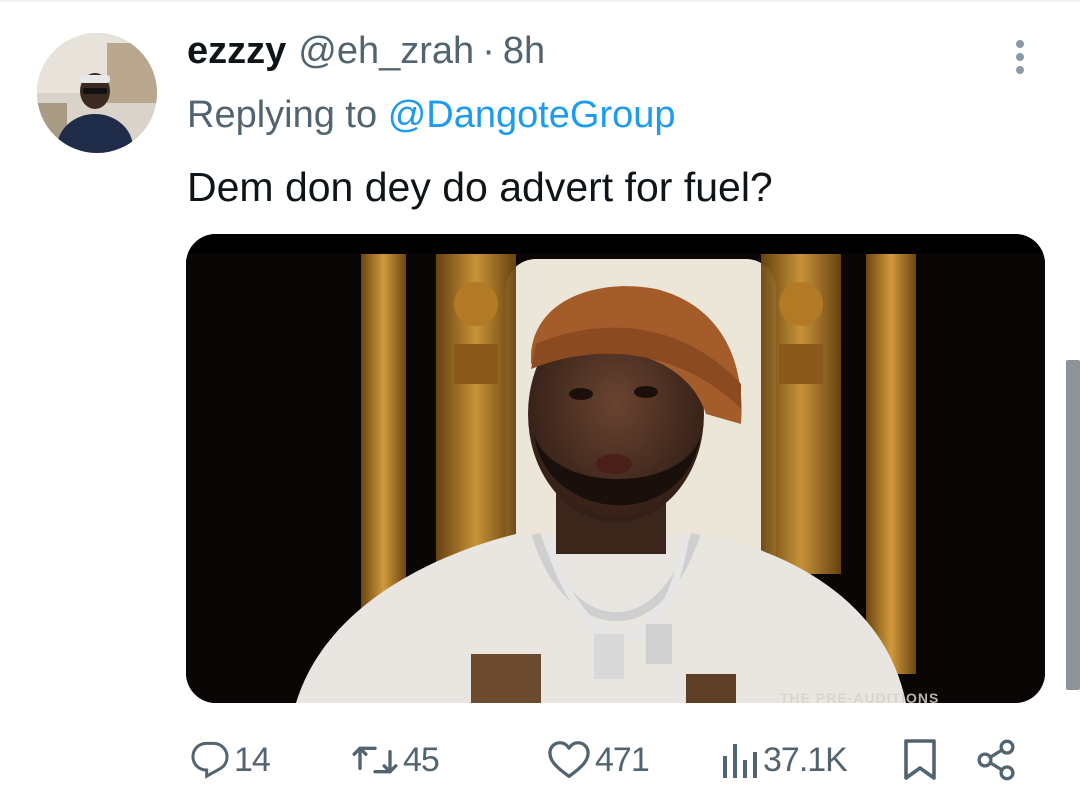  I want to click on more-vertical-icon, so click(1020, 58).